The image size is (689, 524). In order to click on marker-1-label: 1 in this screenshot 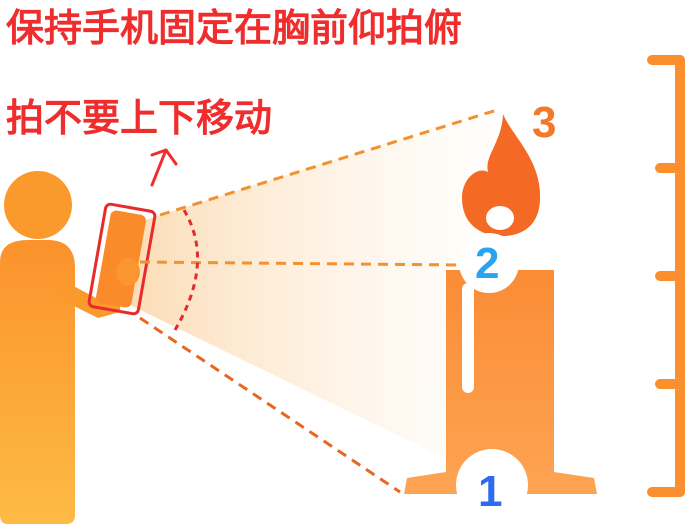, I will do `click(490, 491)`.